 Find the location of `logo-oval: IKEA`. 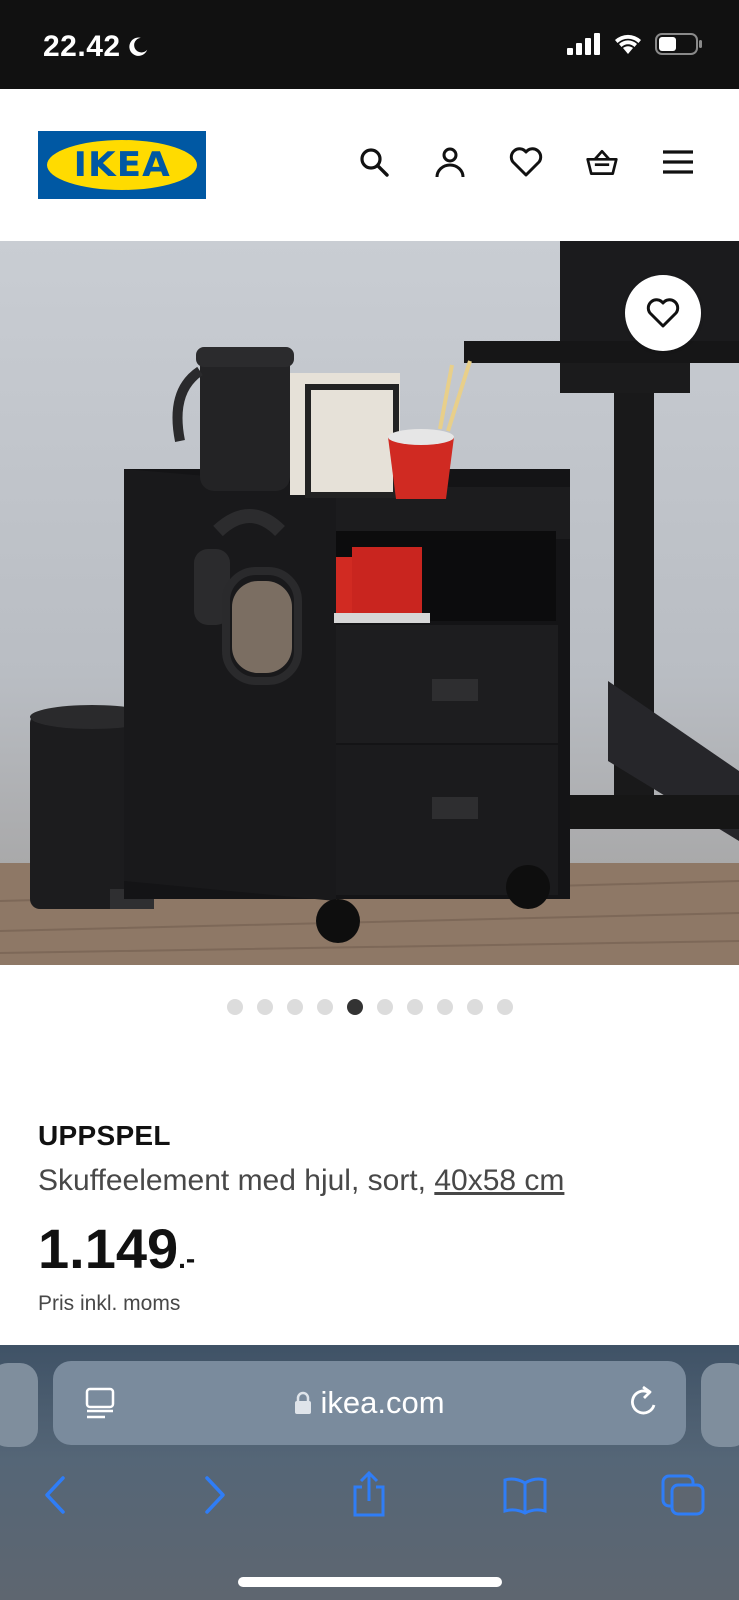

logo-oval: IKEA is located at coordinates (122, 165).